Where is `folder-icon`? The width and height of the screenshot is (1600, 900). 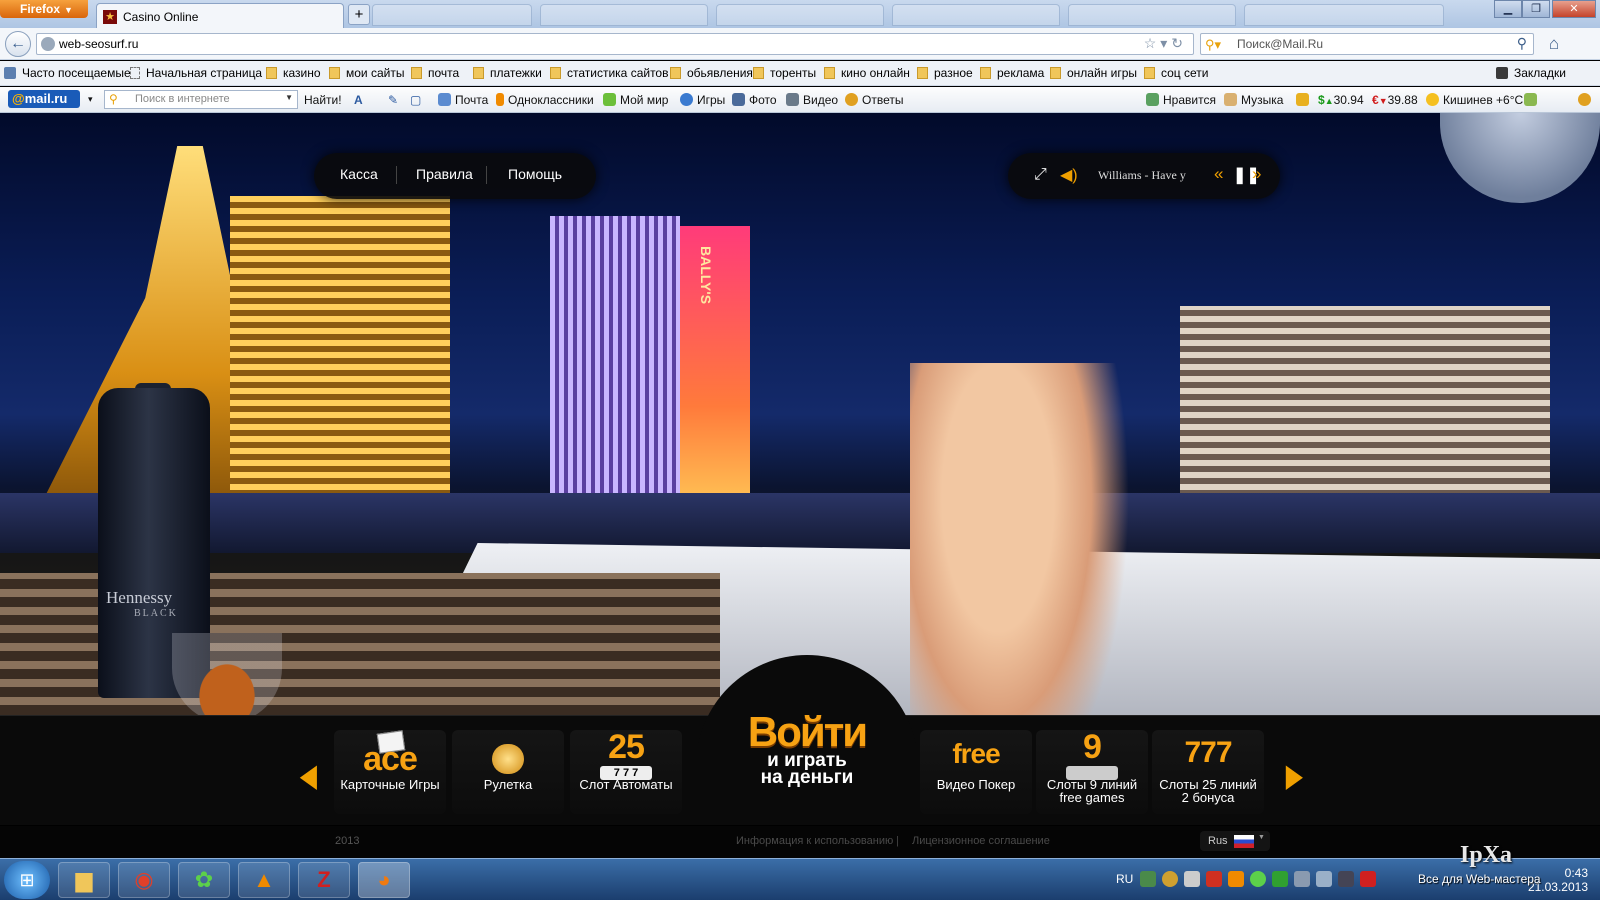 folder-icon is located at coordinates (334, 73).